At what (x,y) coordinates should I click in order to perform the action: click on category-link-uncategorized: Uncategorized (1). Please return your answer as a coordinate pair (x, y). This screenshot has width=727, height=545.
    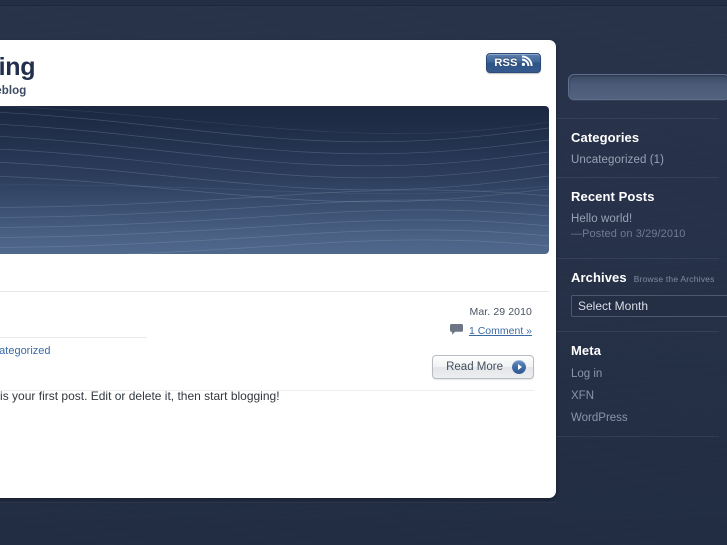
    Looking at the image, I should click on (649, 160).